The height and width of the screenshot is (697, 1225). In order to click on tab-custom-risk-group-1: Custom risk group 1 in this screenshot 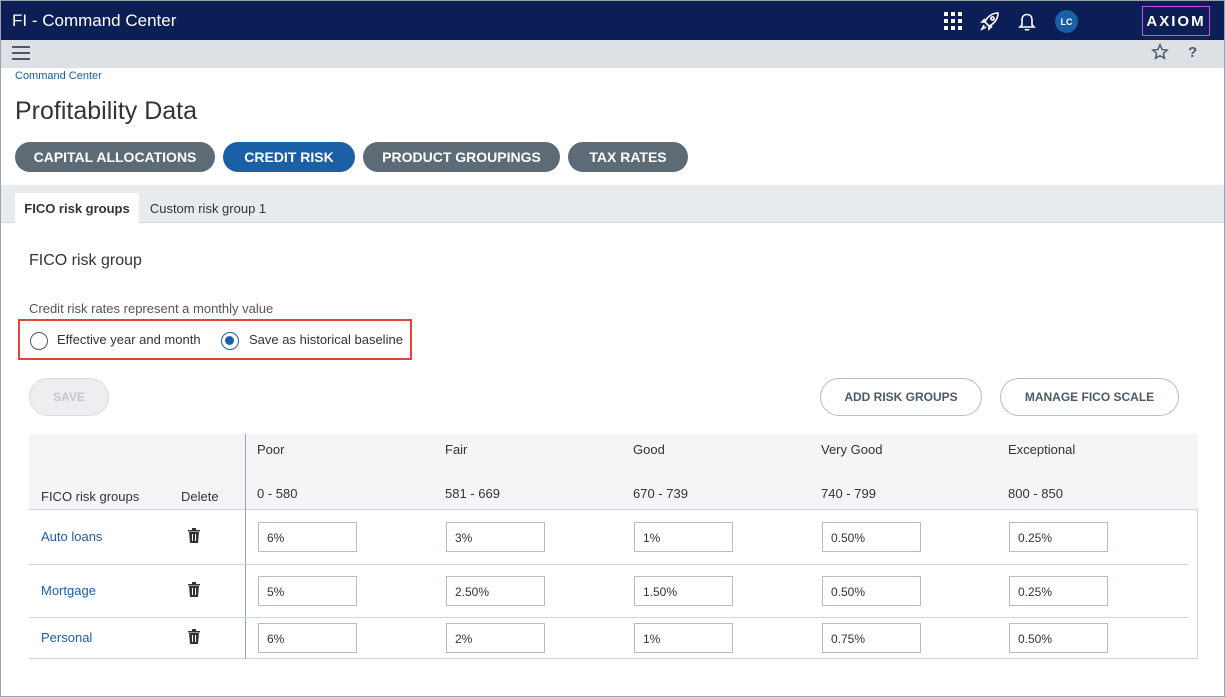, I will do `click(208, 208)`.